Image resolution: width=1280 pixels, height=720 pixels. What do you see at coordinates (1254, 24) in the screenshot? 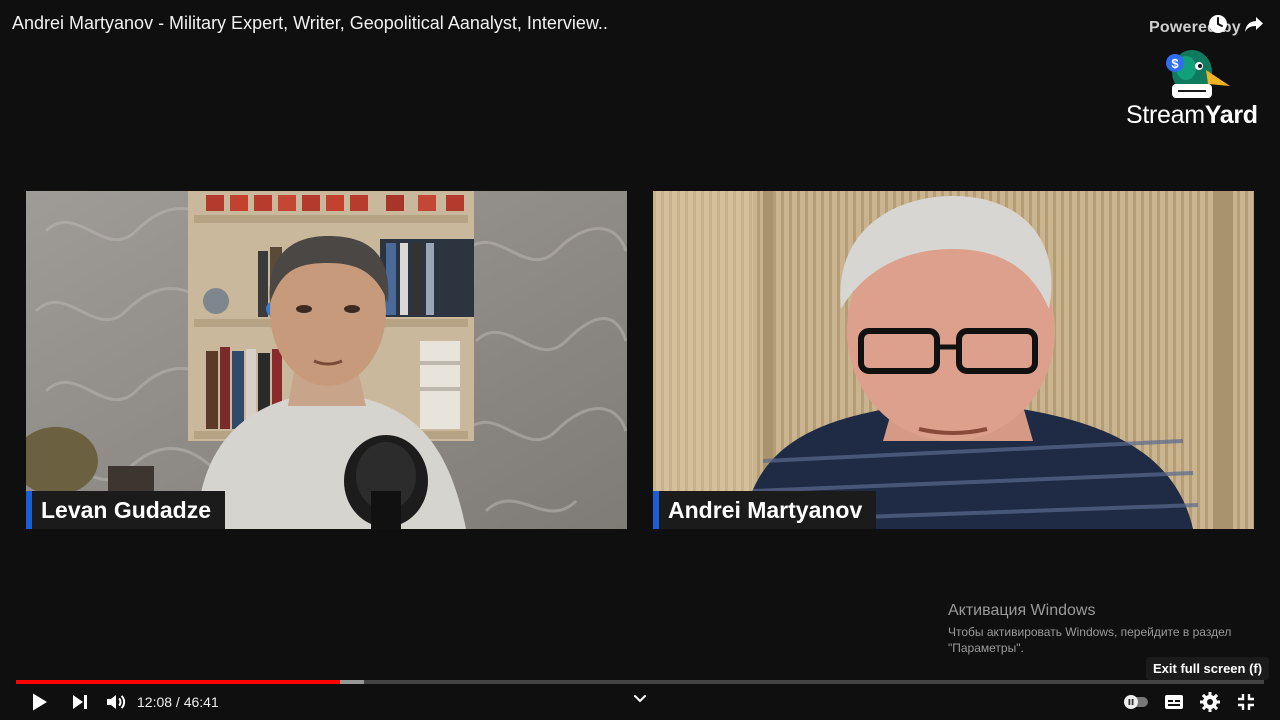
I see `share-icon` at bounding box center [1254, 24].